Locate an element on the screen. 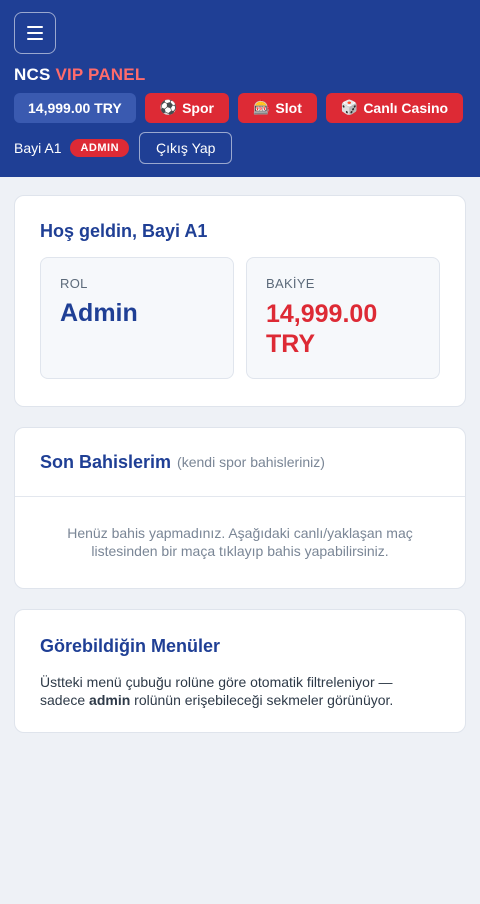 This screenshot has width=480, height=904. menu-toggle-button is located at coordinates (35, 33).